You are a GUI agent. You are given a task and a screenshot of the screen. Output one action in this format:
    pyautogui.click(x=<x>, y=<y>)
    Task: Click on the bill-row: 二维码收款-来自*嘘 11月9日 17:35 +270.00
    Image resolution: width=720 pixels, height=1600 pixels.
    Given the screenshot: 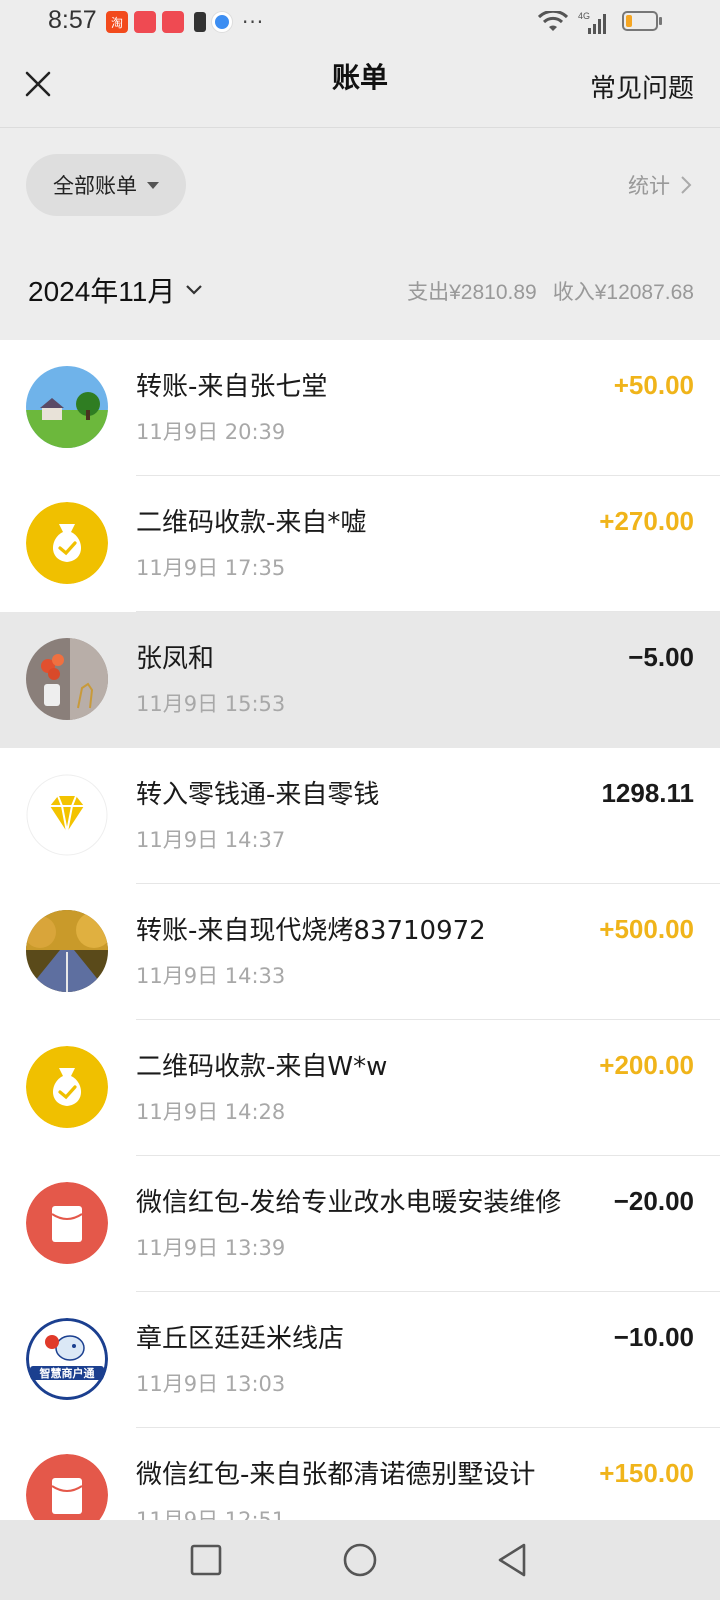 What is the action you would take?
    pyautogui.click(x=360, y=544)
    